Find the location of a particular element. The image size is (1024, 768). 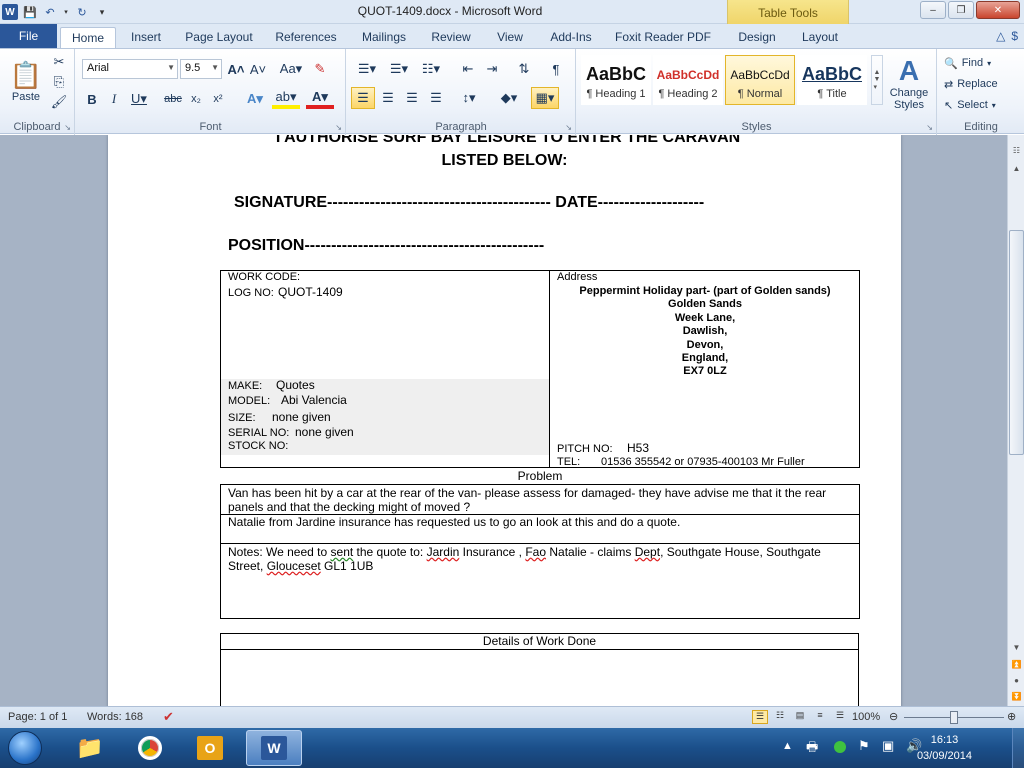

tab-home: Home is located at coordinates (88, 37).